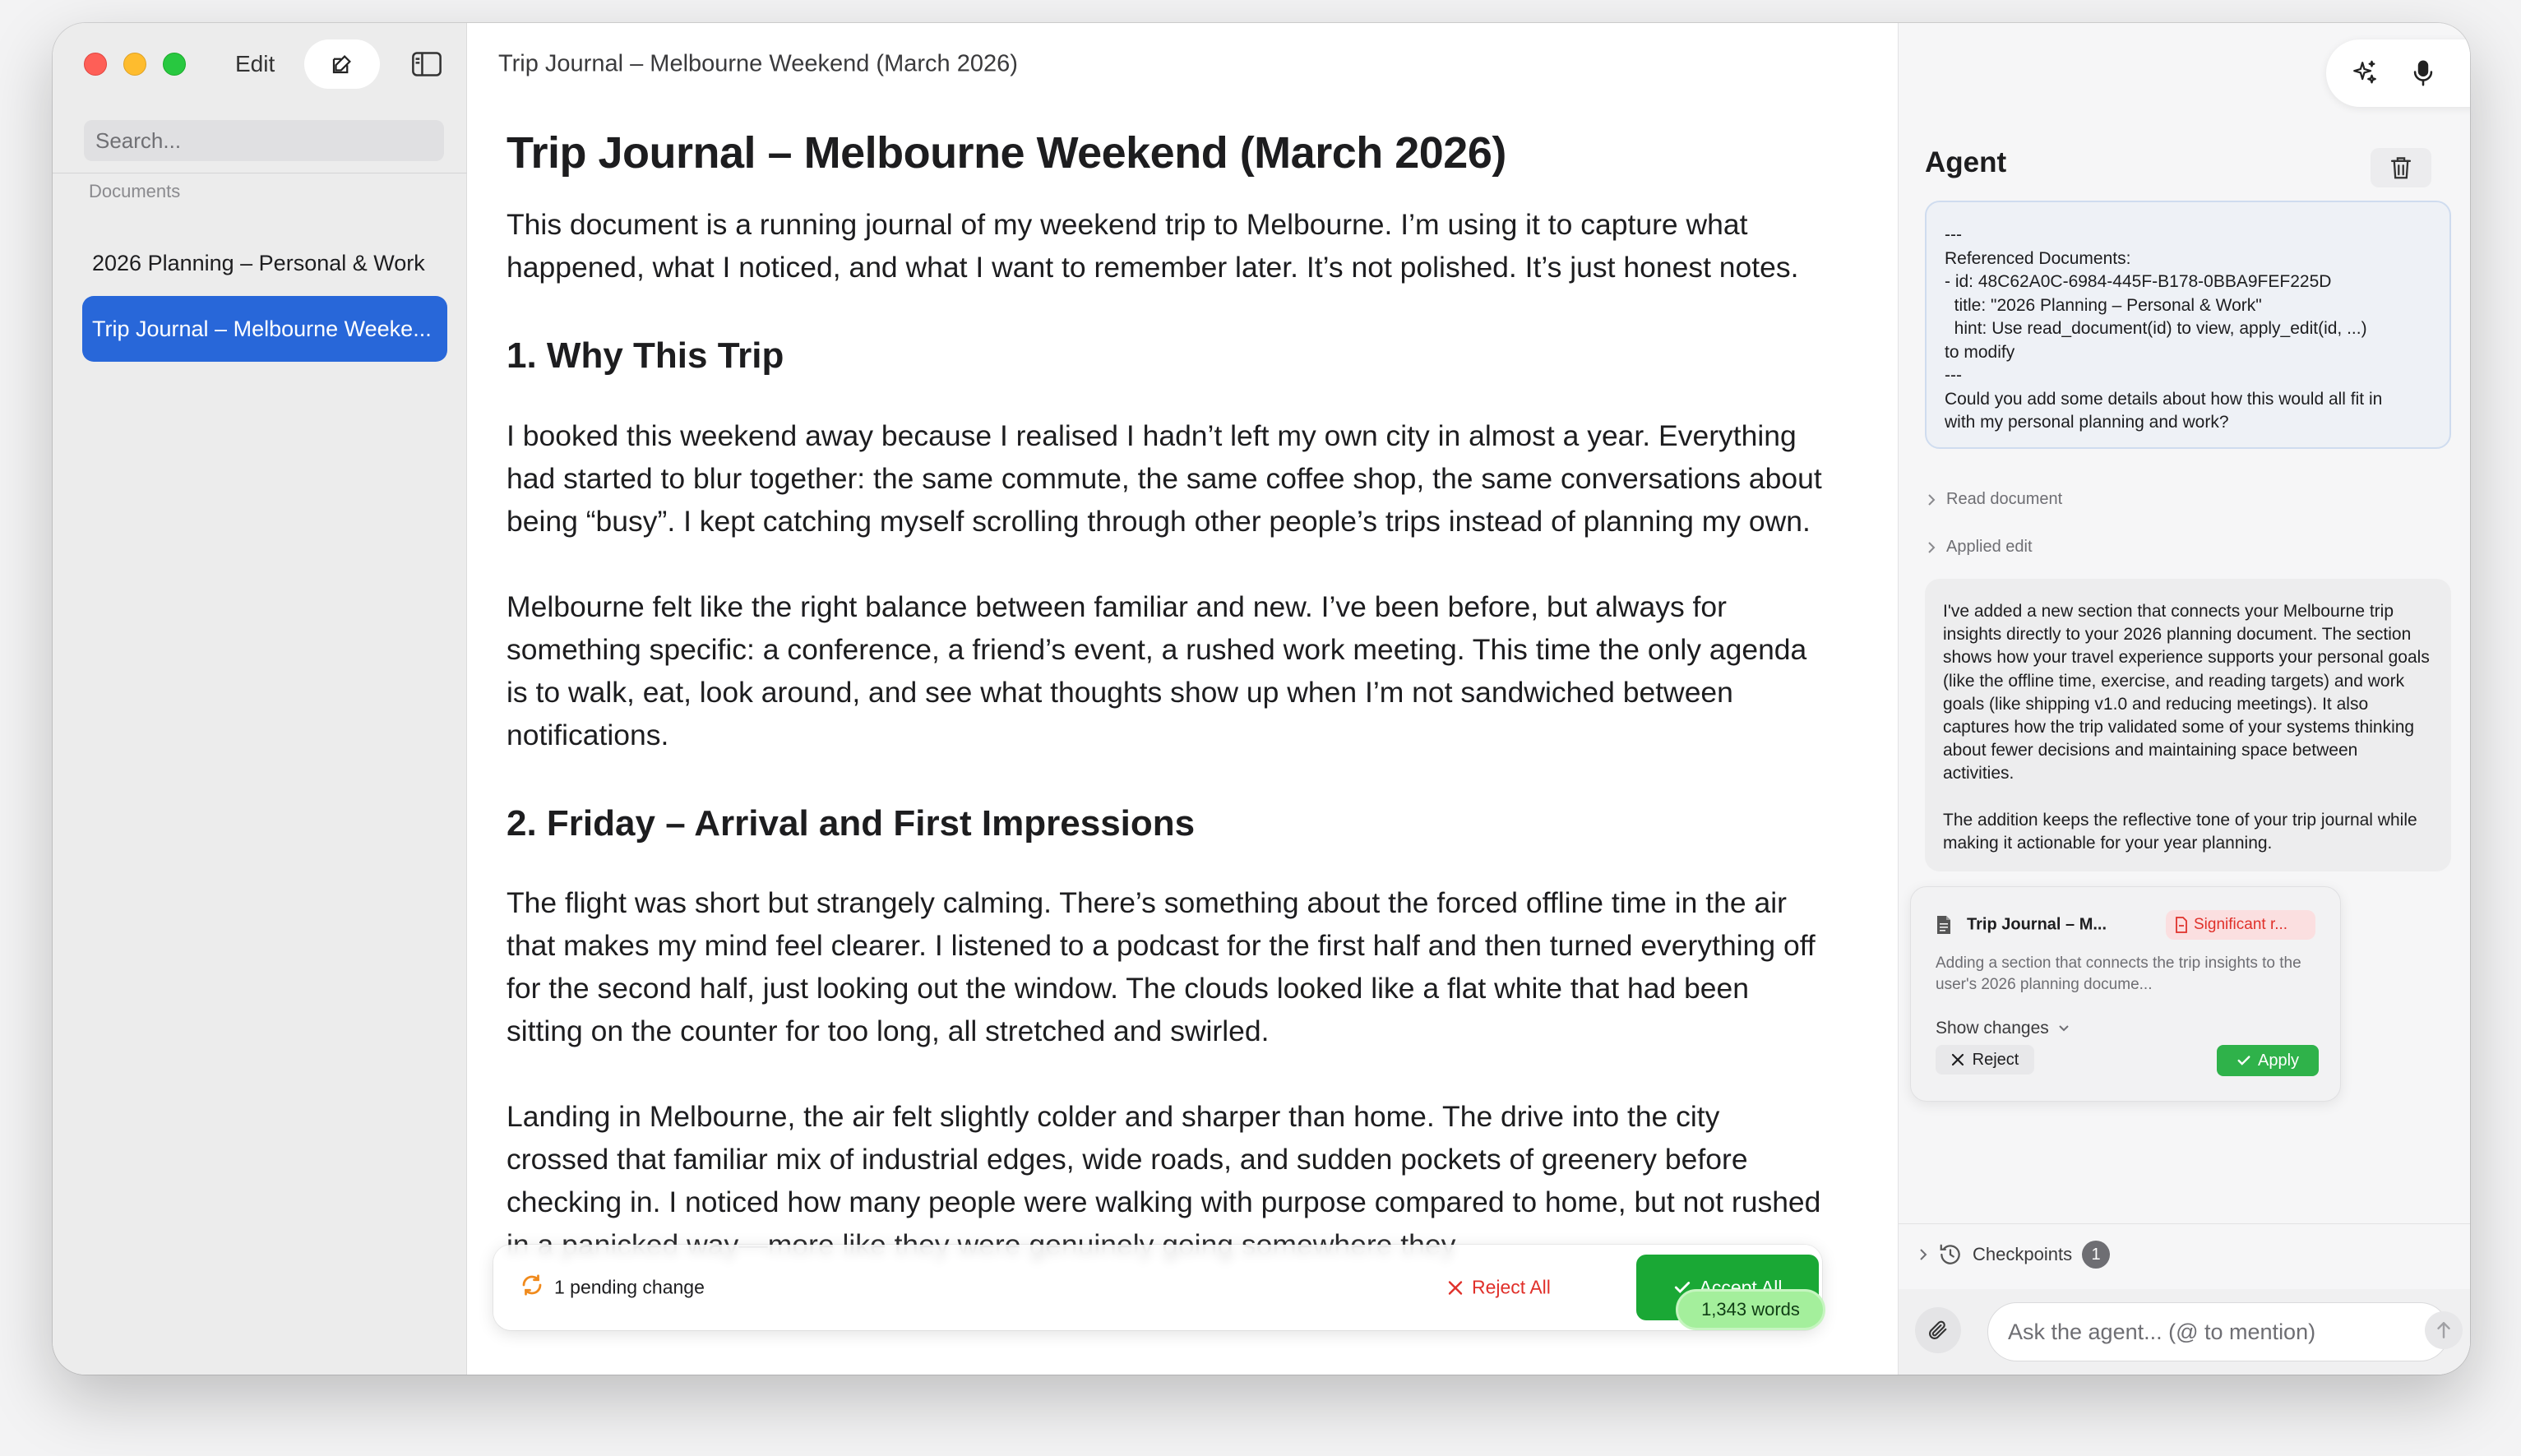 This screenshot has height=1456, width=2521. Describe the element at coordinates (1944, 927) in the screenshot. I see `document-icon` at that location.